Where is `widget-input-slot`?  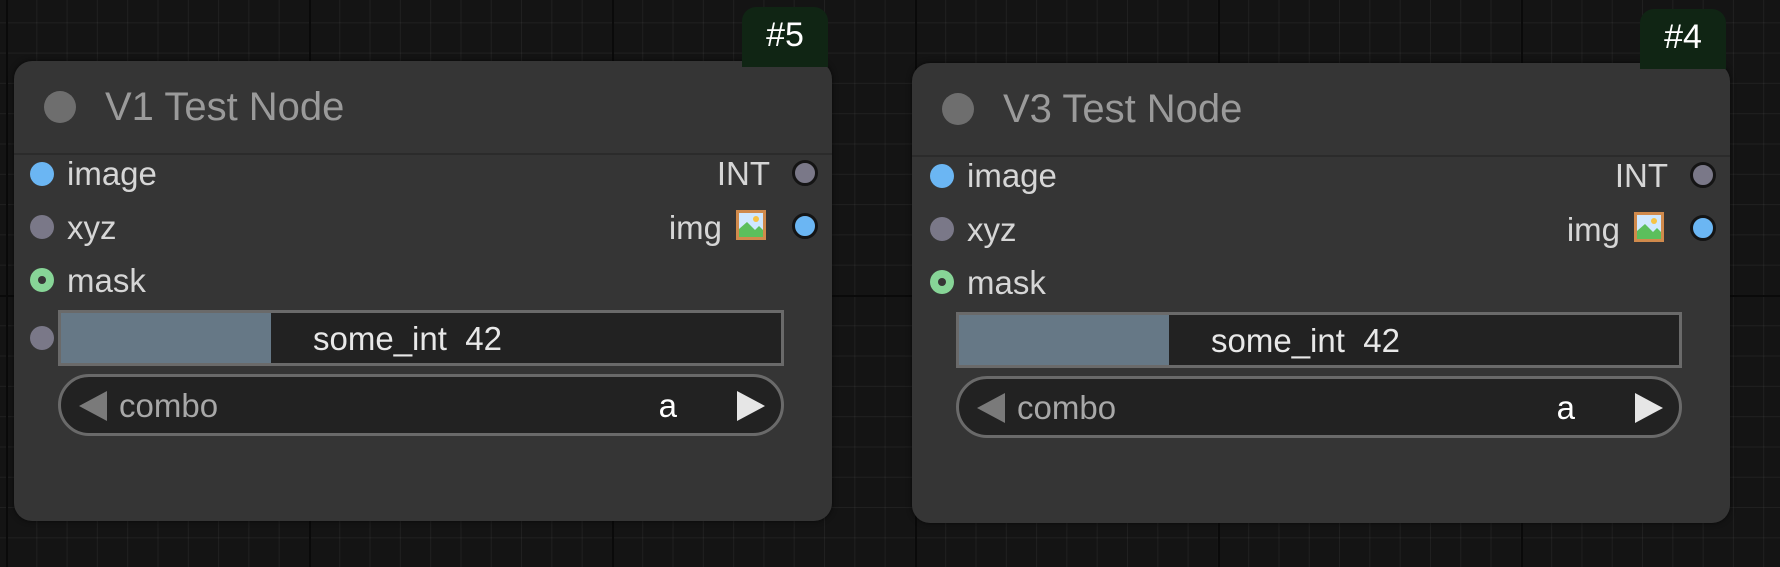 widget-input-slot is located at coordinates (42, 338).